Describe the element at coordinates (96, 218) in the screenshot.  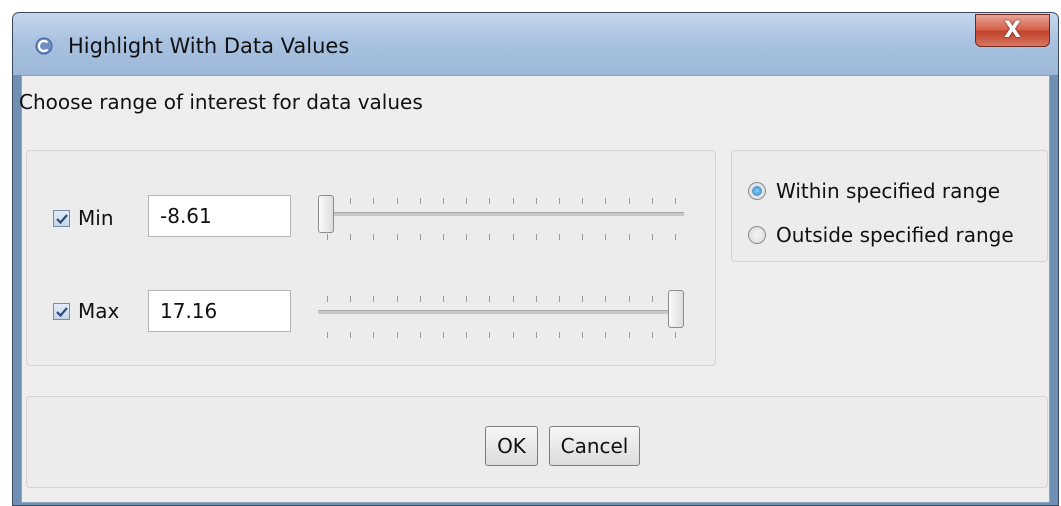
I see `min-label: Min` at that location.